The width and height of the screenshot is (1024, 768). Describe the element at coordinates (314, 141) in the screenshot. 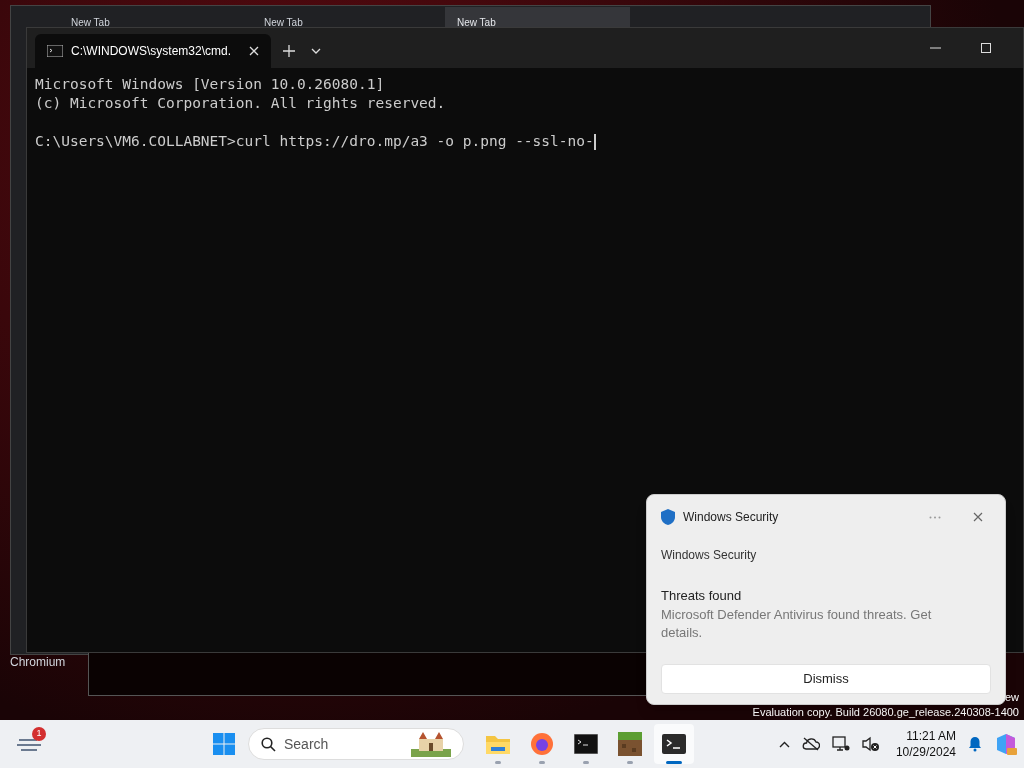

I see `terminal-line: C:\Users\VM6.COLLABNET>curl https://dro.mp/a3 -o p.png --ssl-no-` at that location.